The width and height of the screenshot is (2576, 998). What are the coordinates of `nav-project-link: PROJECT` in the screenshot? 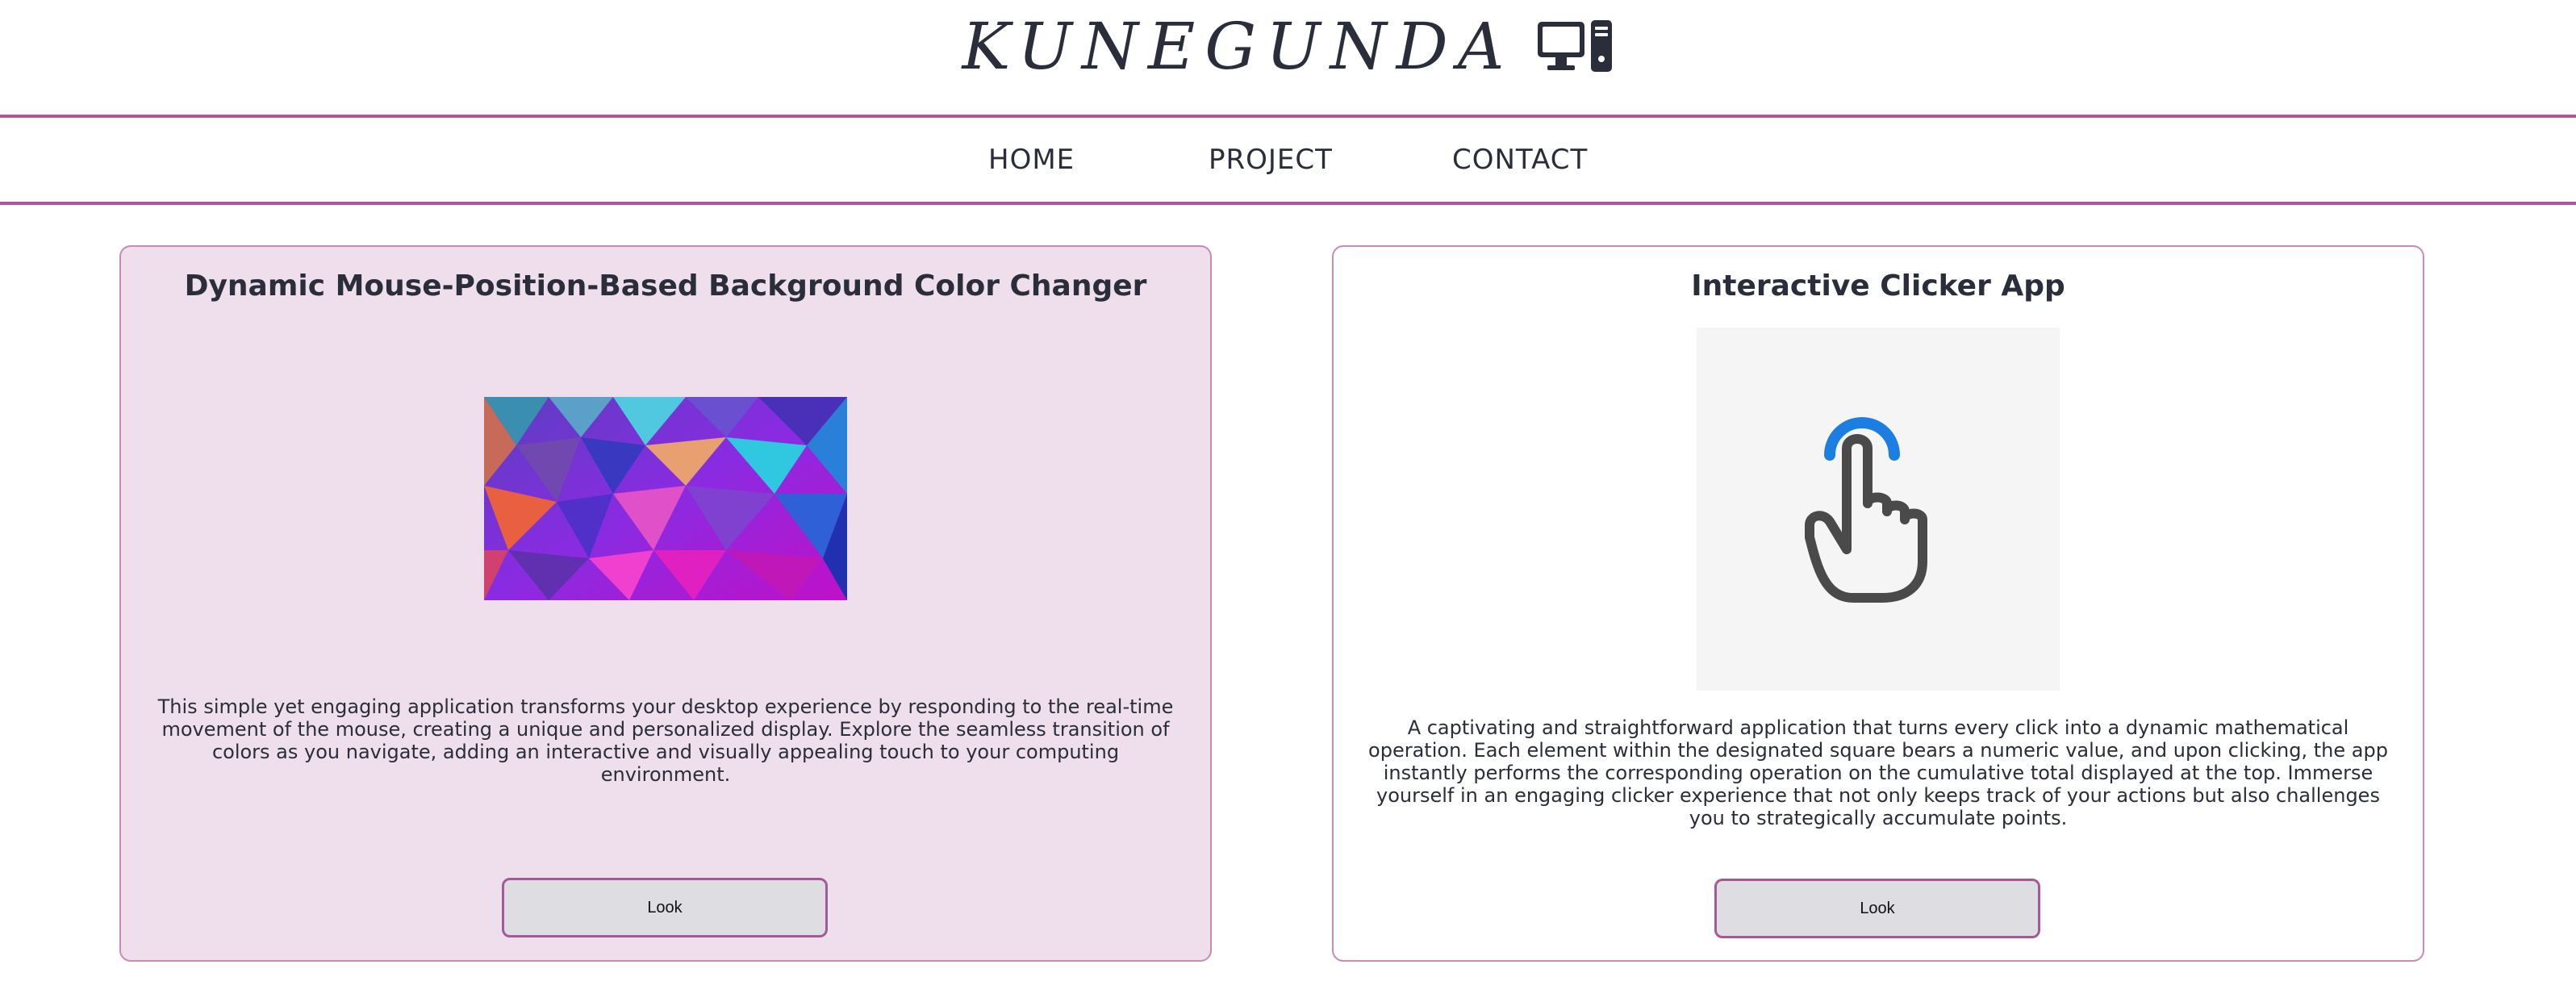 It's located at (1271, 160).